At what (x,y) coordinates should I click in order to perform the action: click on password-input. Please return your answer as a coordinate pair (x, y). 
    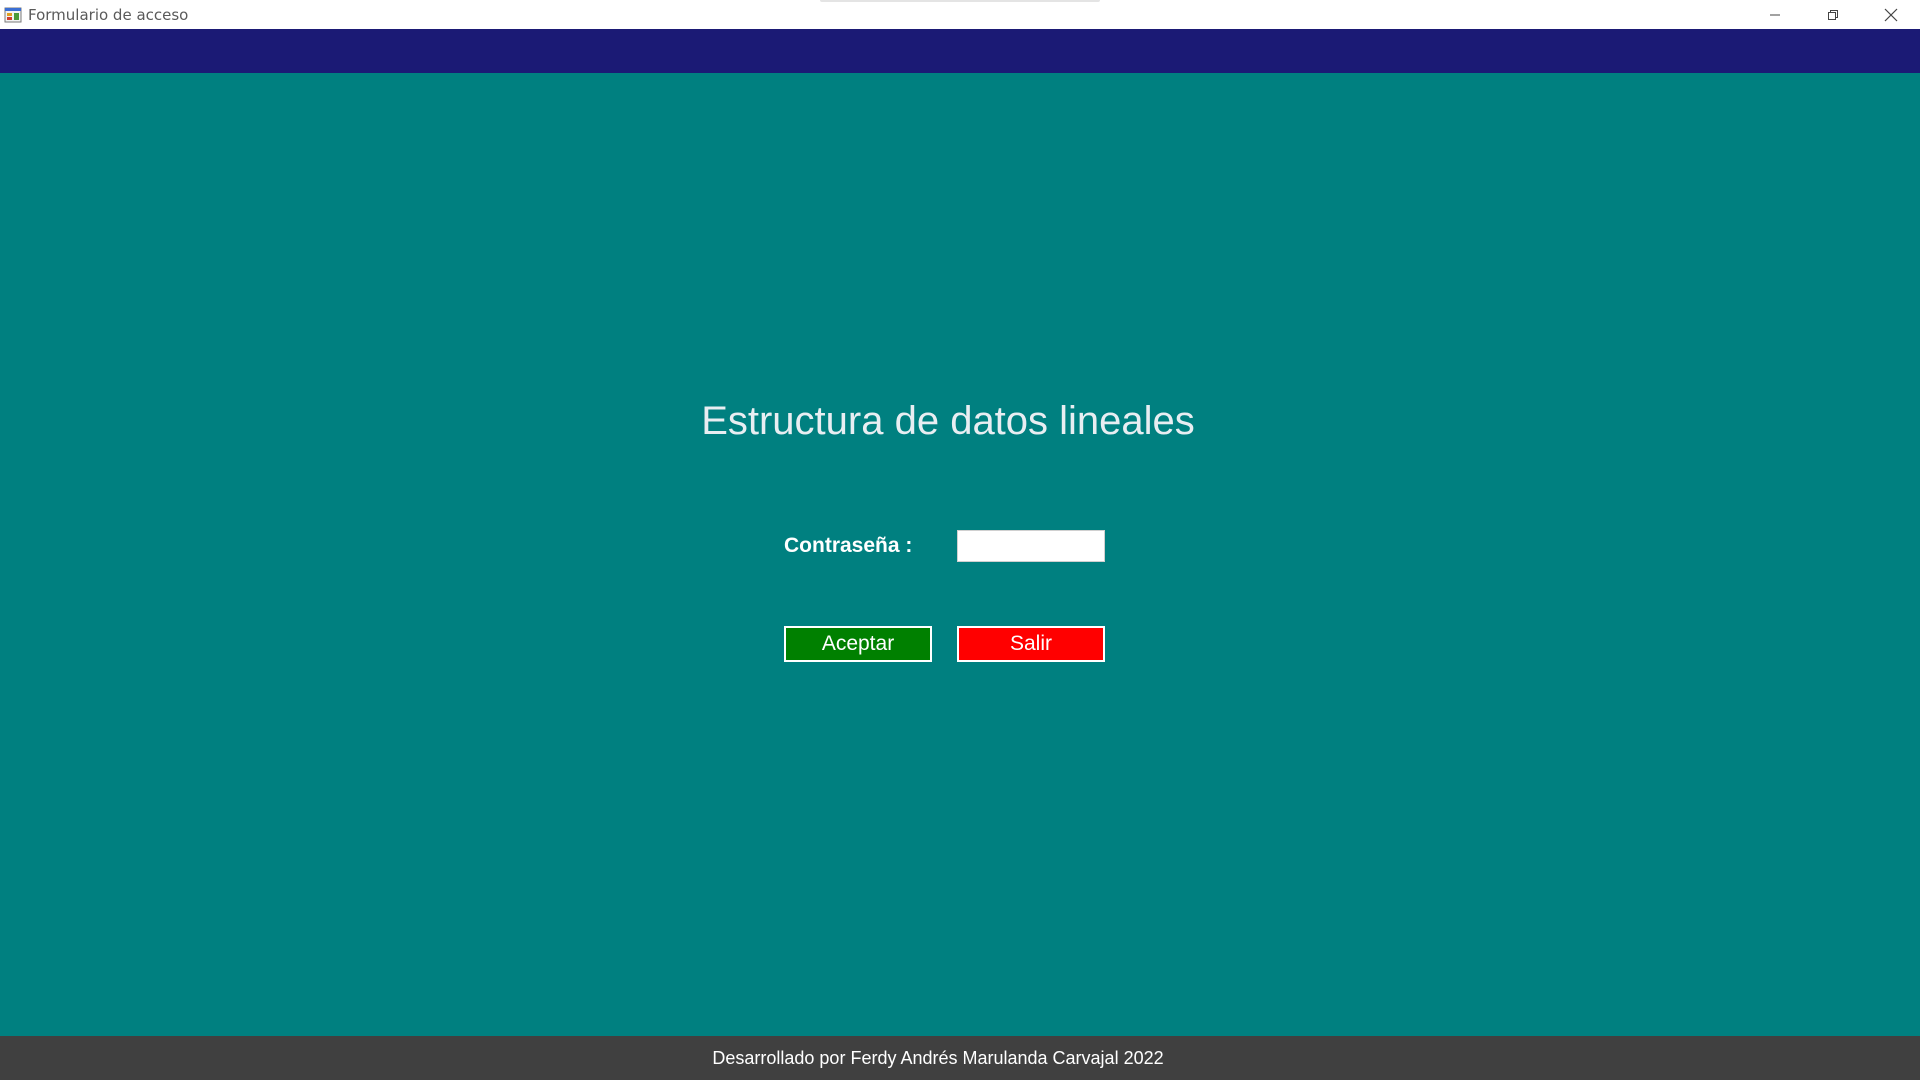
    Looking at the image, I should click on (1031, 546).